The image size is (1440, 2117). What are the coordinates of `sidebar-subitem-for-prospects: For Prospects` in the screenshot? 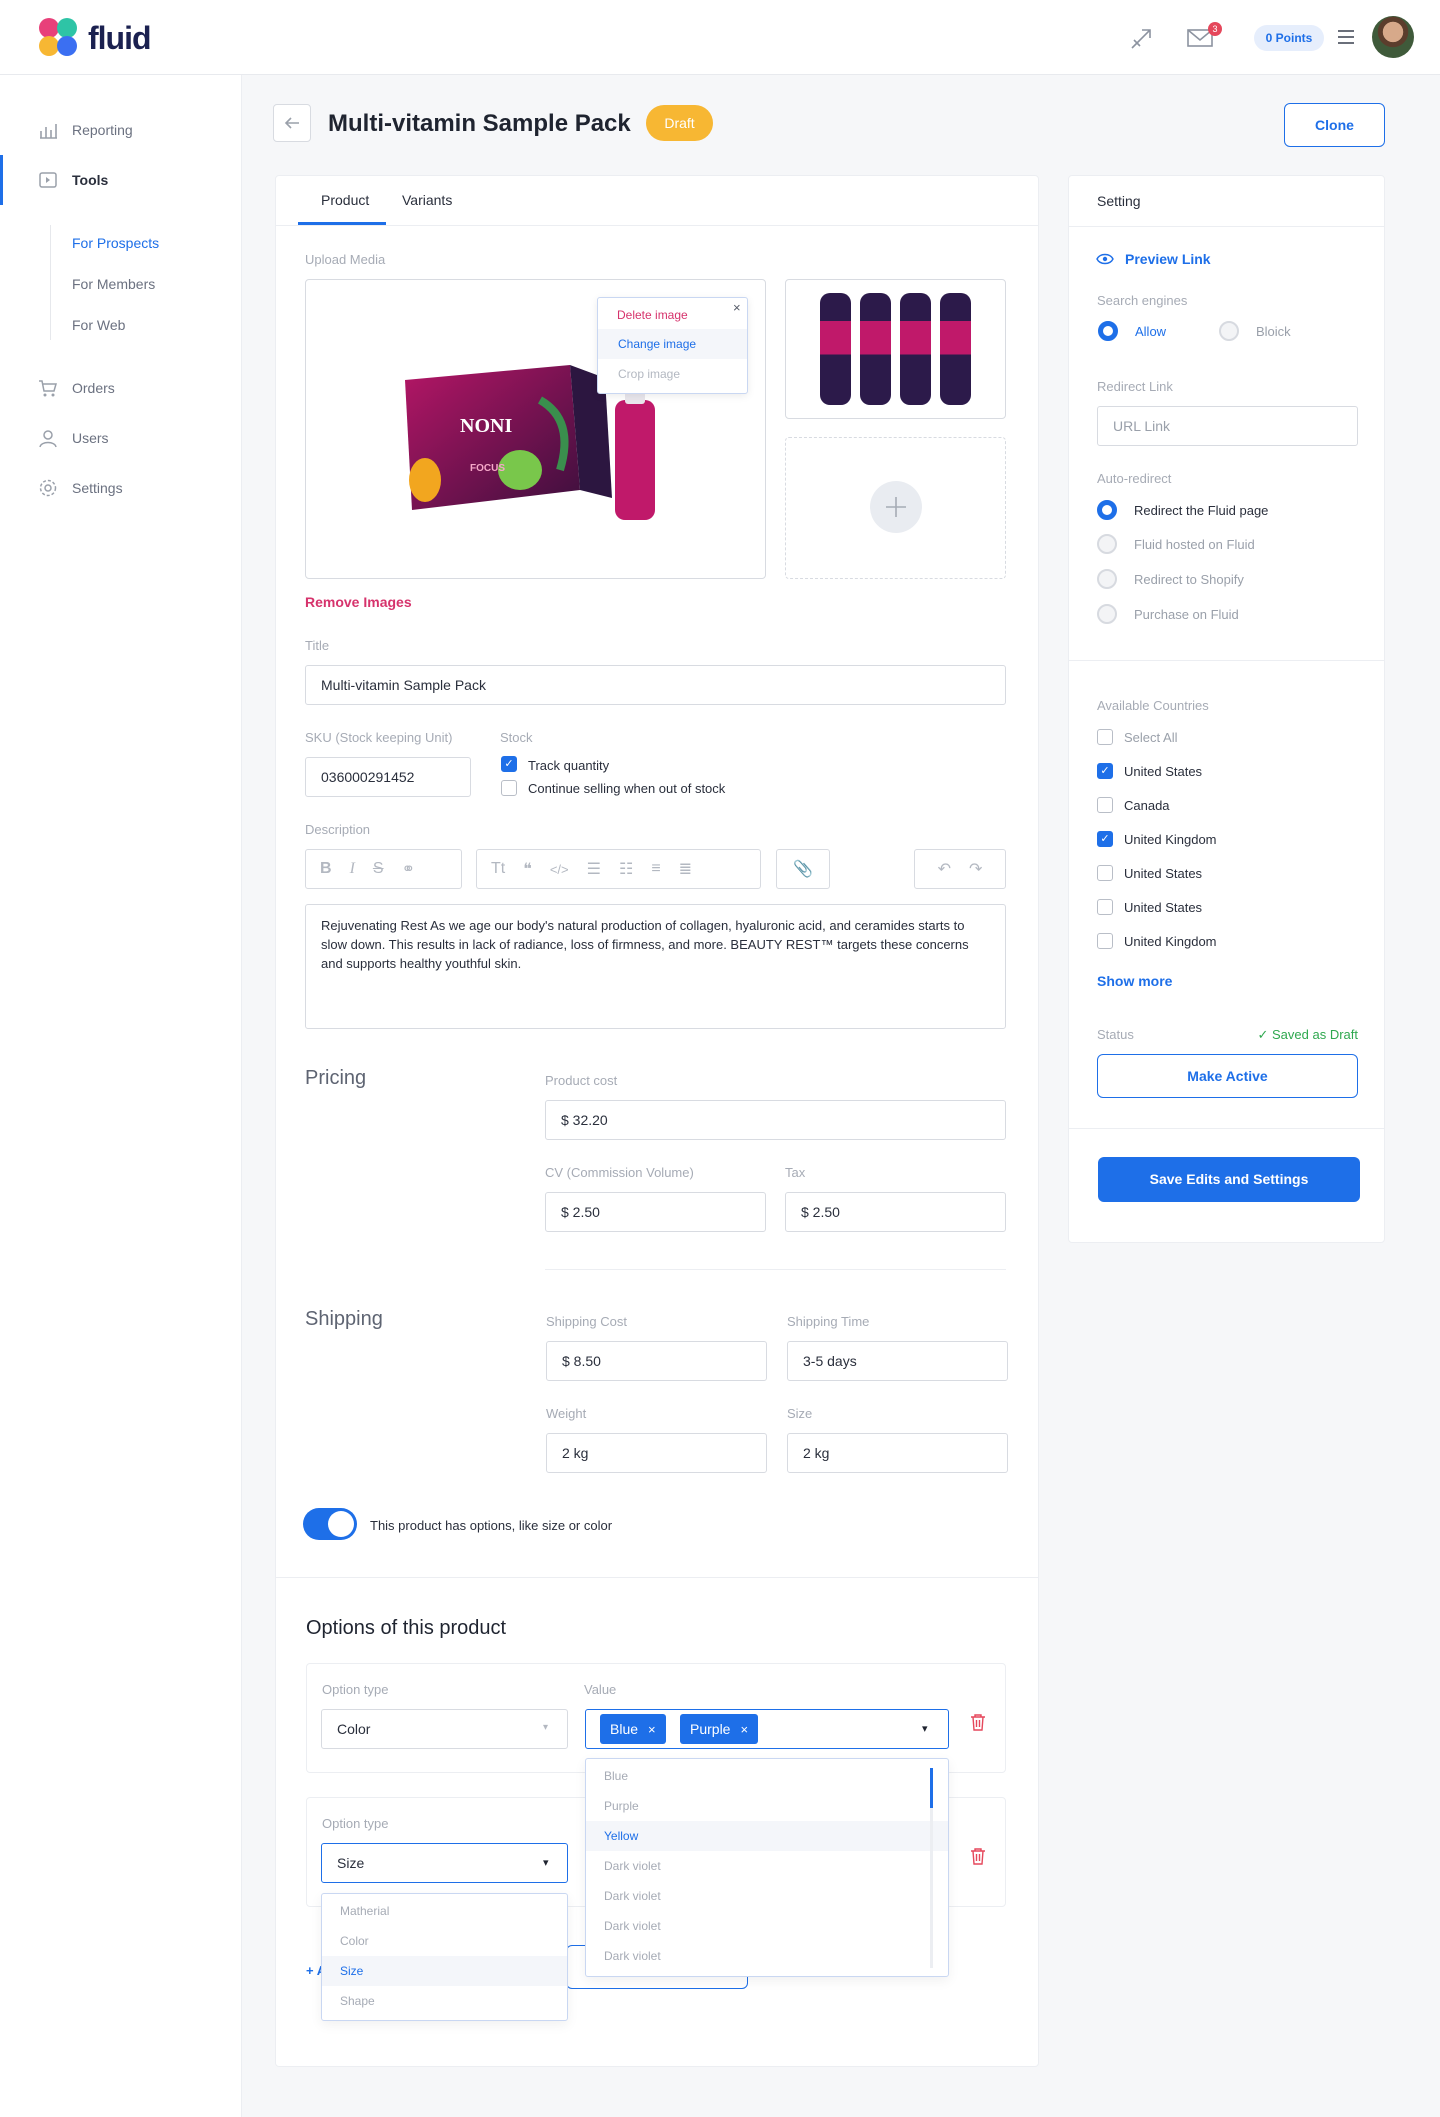 It's located at (115, 243).